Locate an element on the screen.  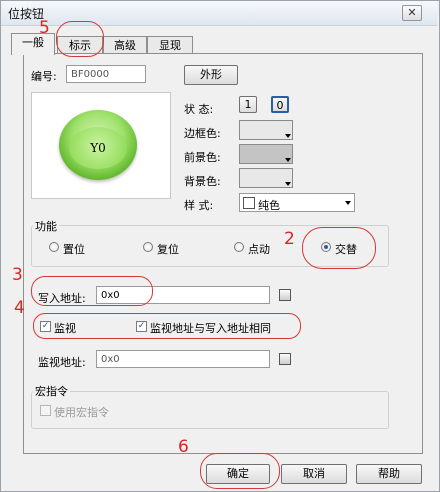
monitor-address-field: 0x0 is located at coordinates (183, 359).